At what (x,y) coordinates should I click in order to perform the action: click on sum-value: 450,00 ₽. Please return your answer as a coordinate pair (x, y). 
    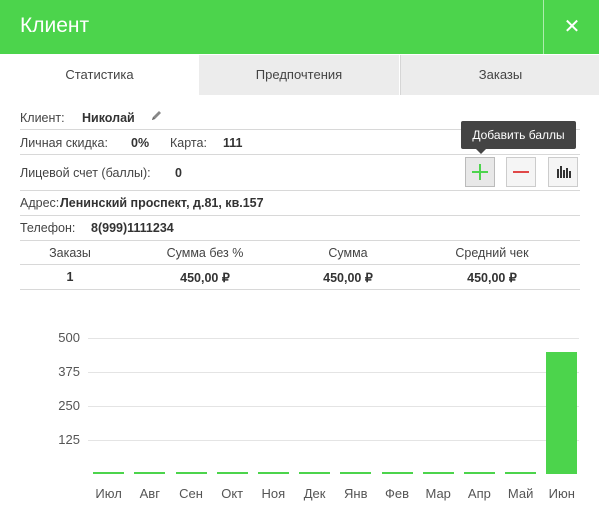
    Looking at the image, I should click on (348, 278).